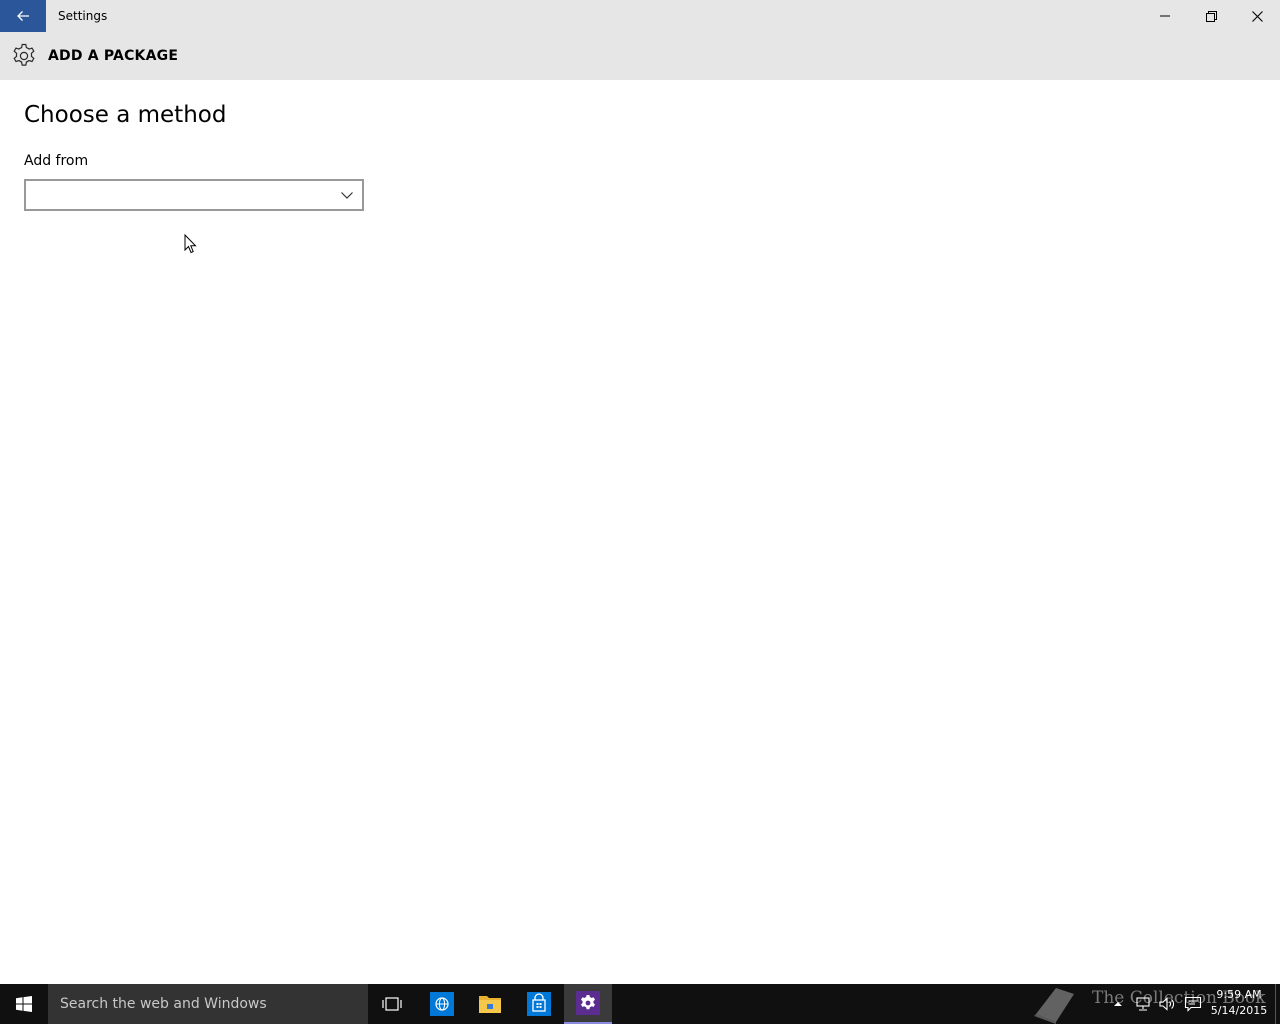  Describe the element at coordinates (56, 161) in the screenshot. I see `add-from-label: Add from` at that location.